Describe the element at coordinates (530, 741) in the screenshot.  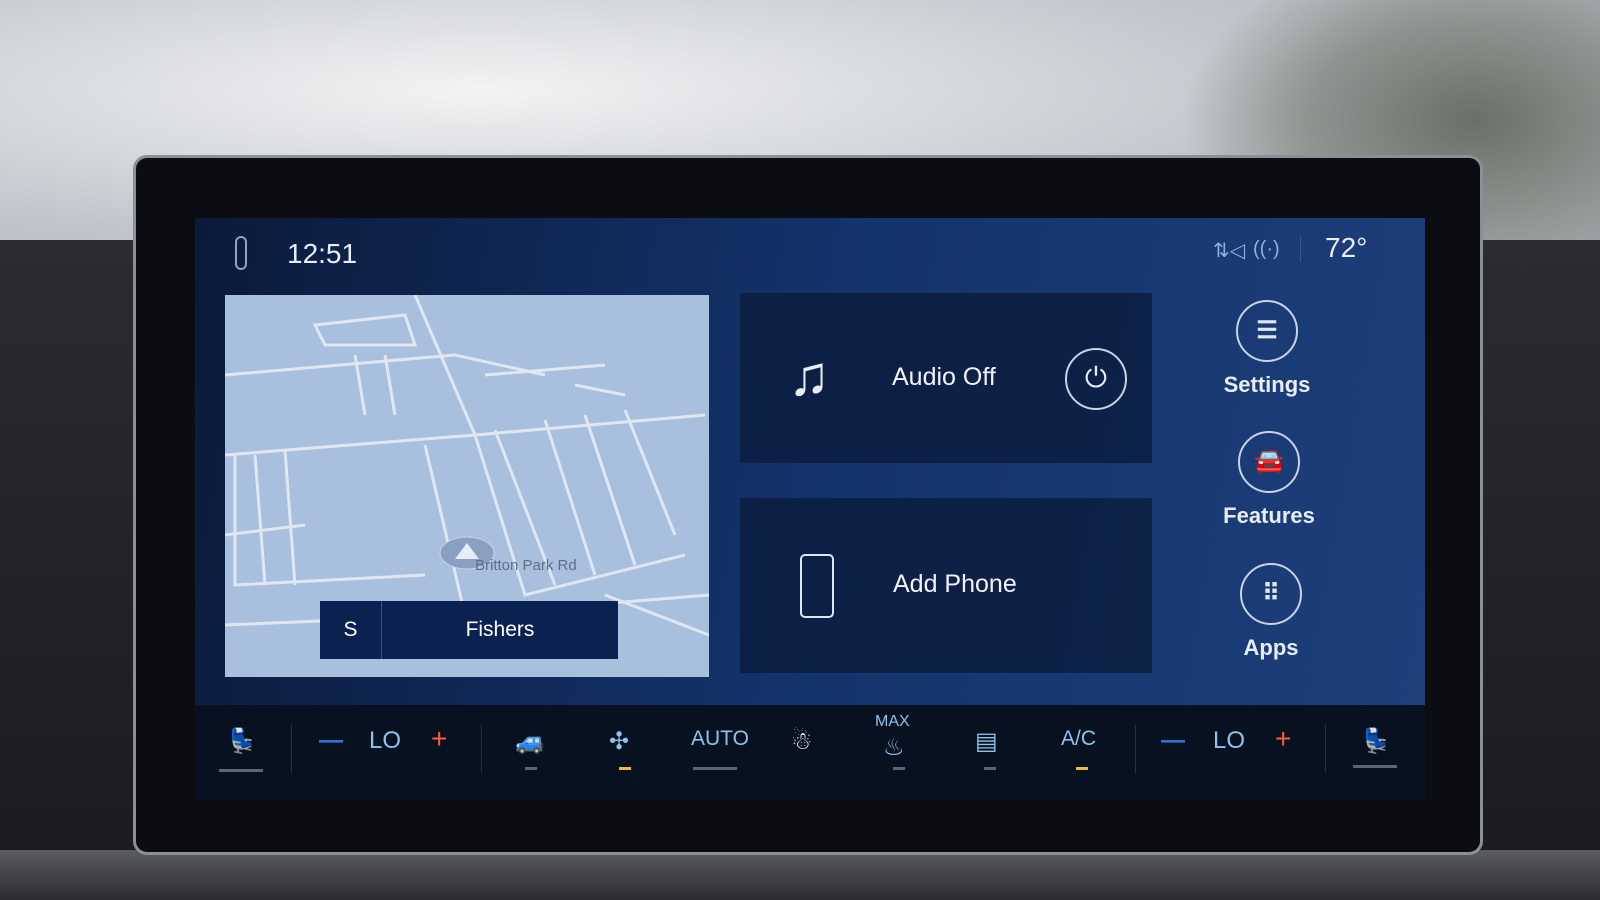
I see `recirculation-icon: 🚙` at that location.